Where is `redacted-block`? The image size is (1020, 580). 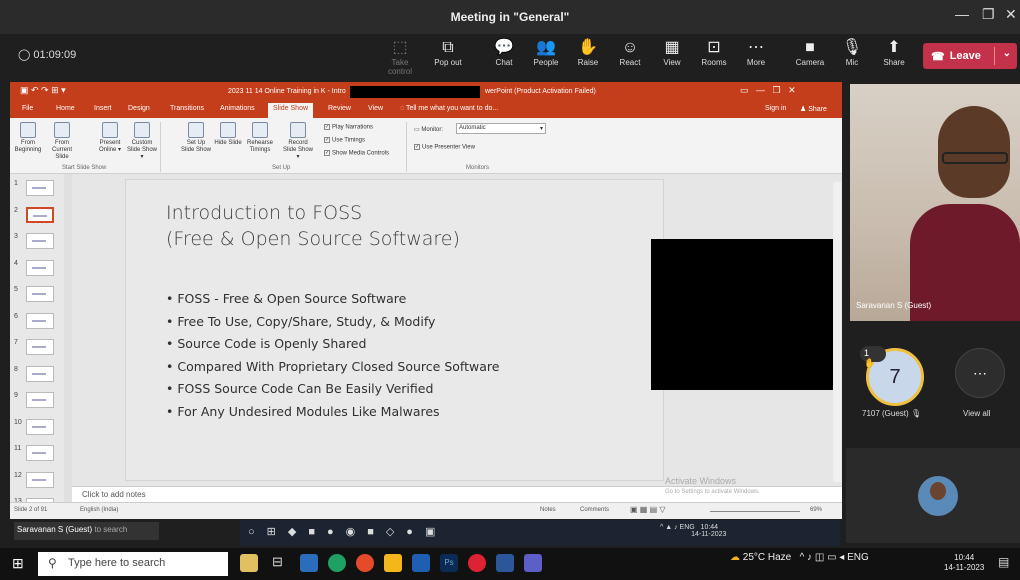 redacted-block is located at coordinates (415, 92).